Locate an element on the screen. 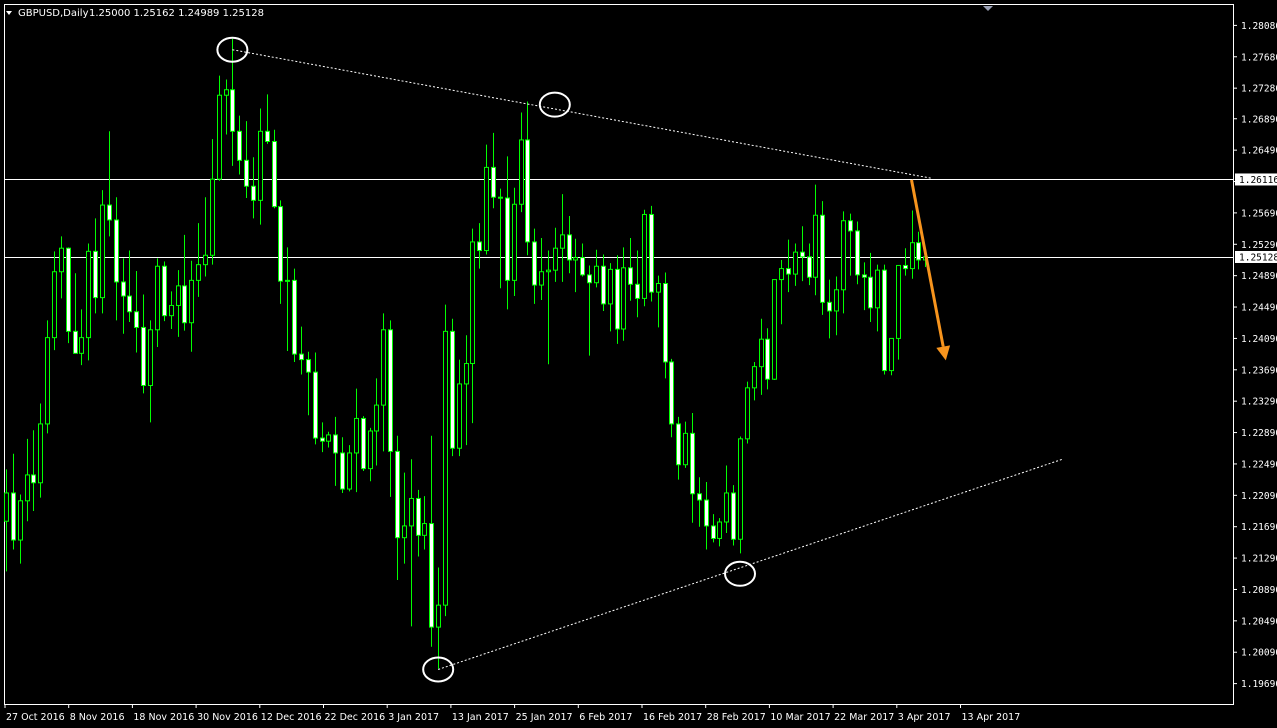 The height and width of the screenshot is (728, 1277). y-tick-label: 1.22090 is located at coordinates (1259, 496).